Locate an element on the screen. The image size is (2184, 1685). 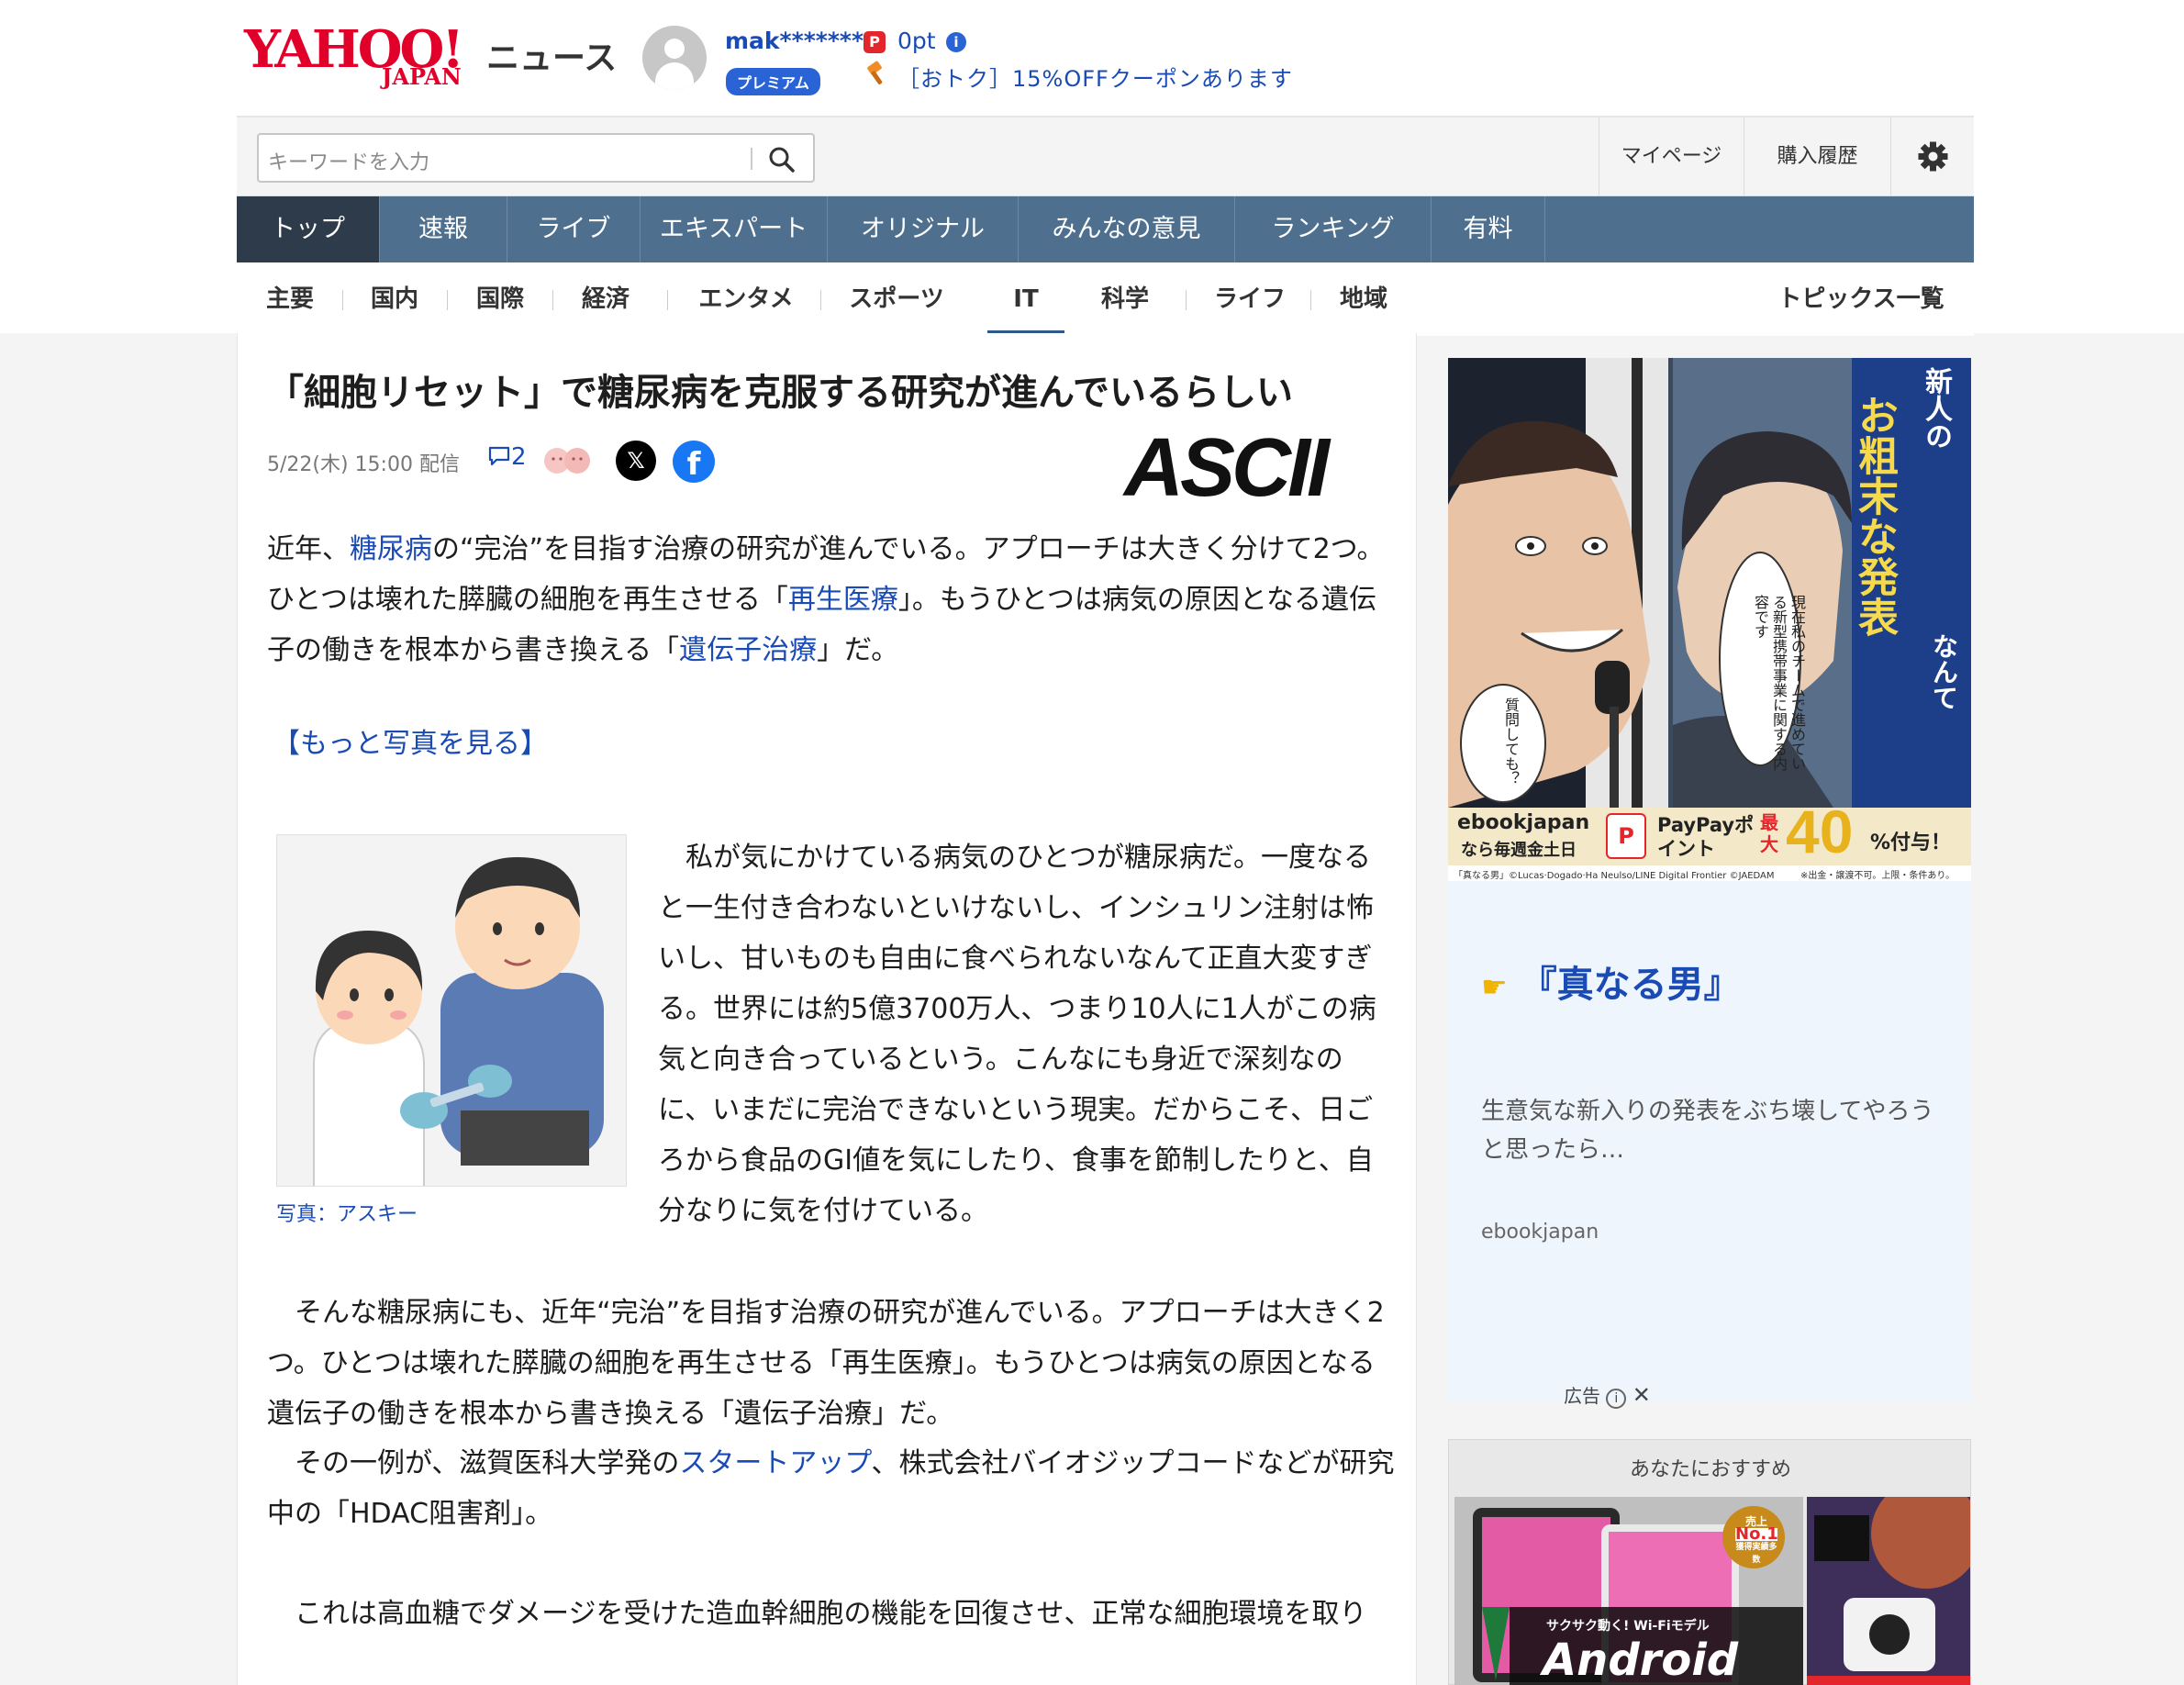
logo-news-text: ニュース is located at coordinates (551, 55).